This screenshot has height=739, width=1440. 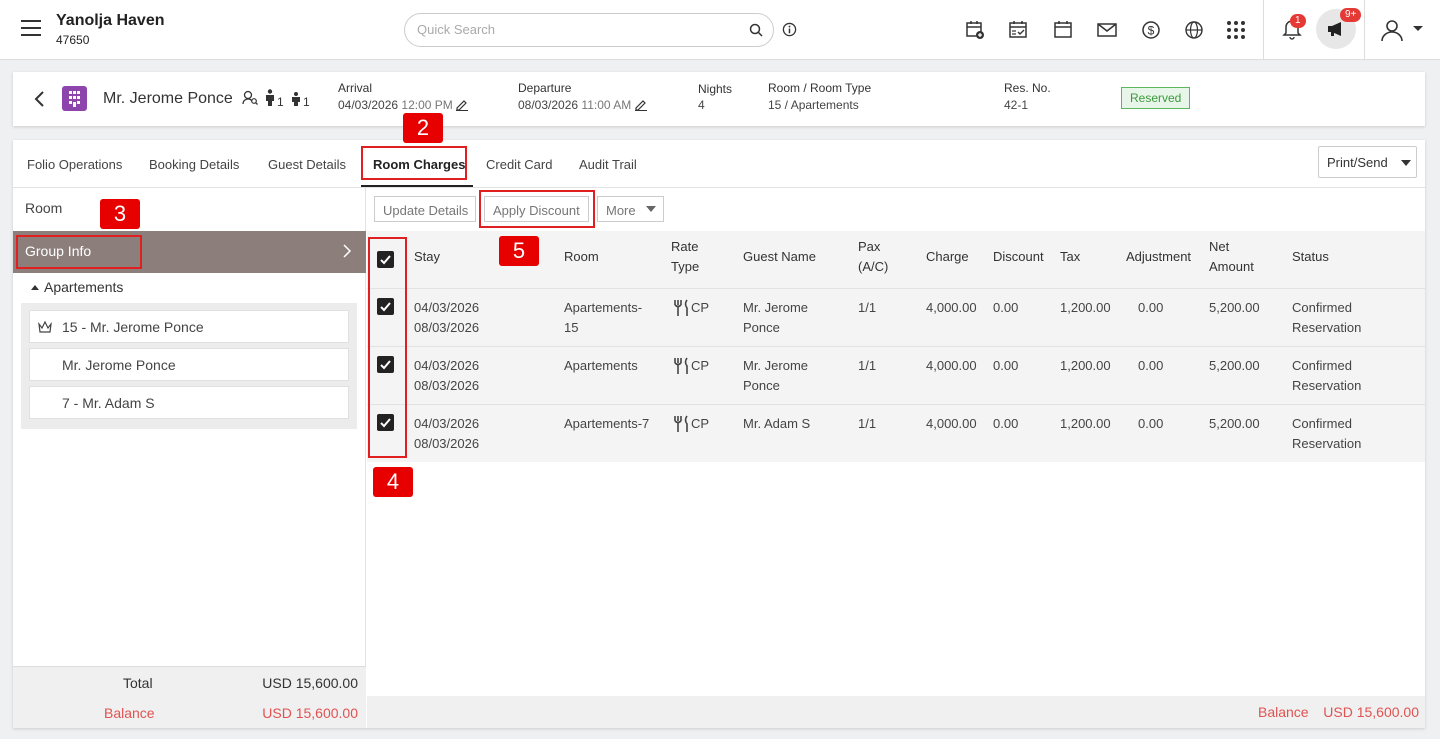 I want to click on calendar-check-icon, so click(x=1018, y=30).